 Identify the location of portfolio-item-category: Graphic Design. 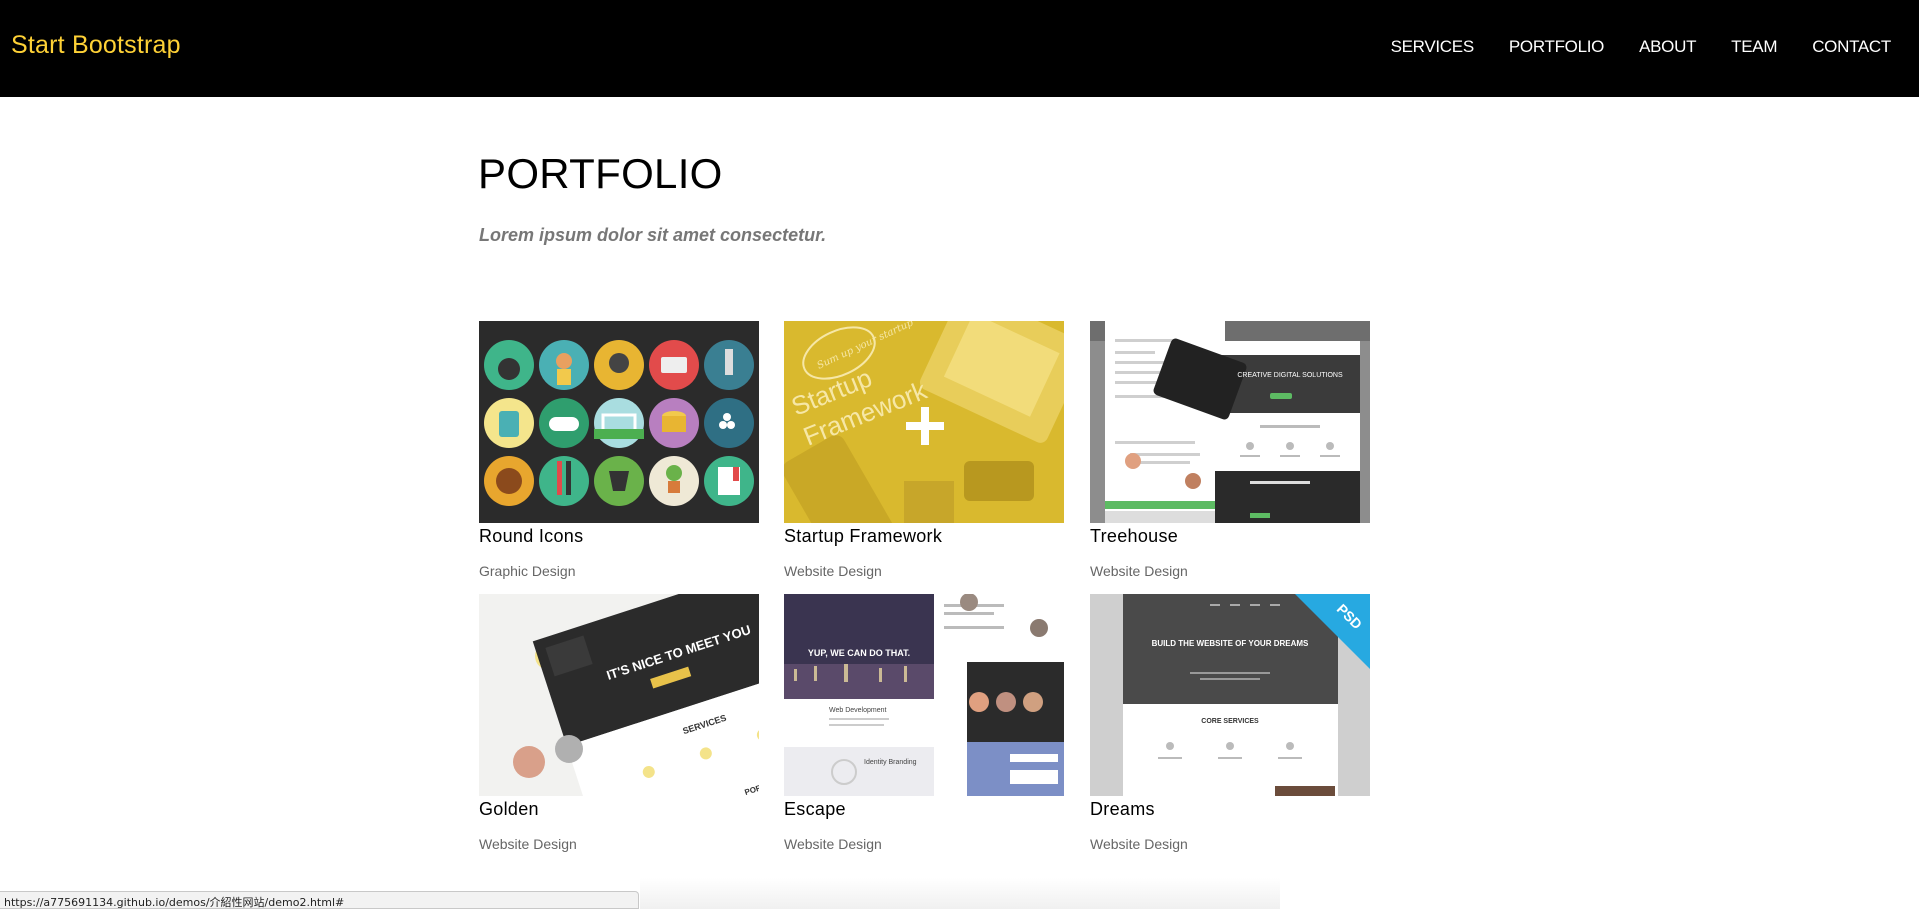
(527, 571).